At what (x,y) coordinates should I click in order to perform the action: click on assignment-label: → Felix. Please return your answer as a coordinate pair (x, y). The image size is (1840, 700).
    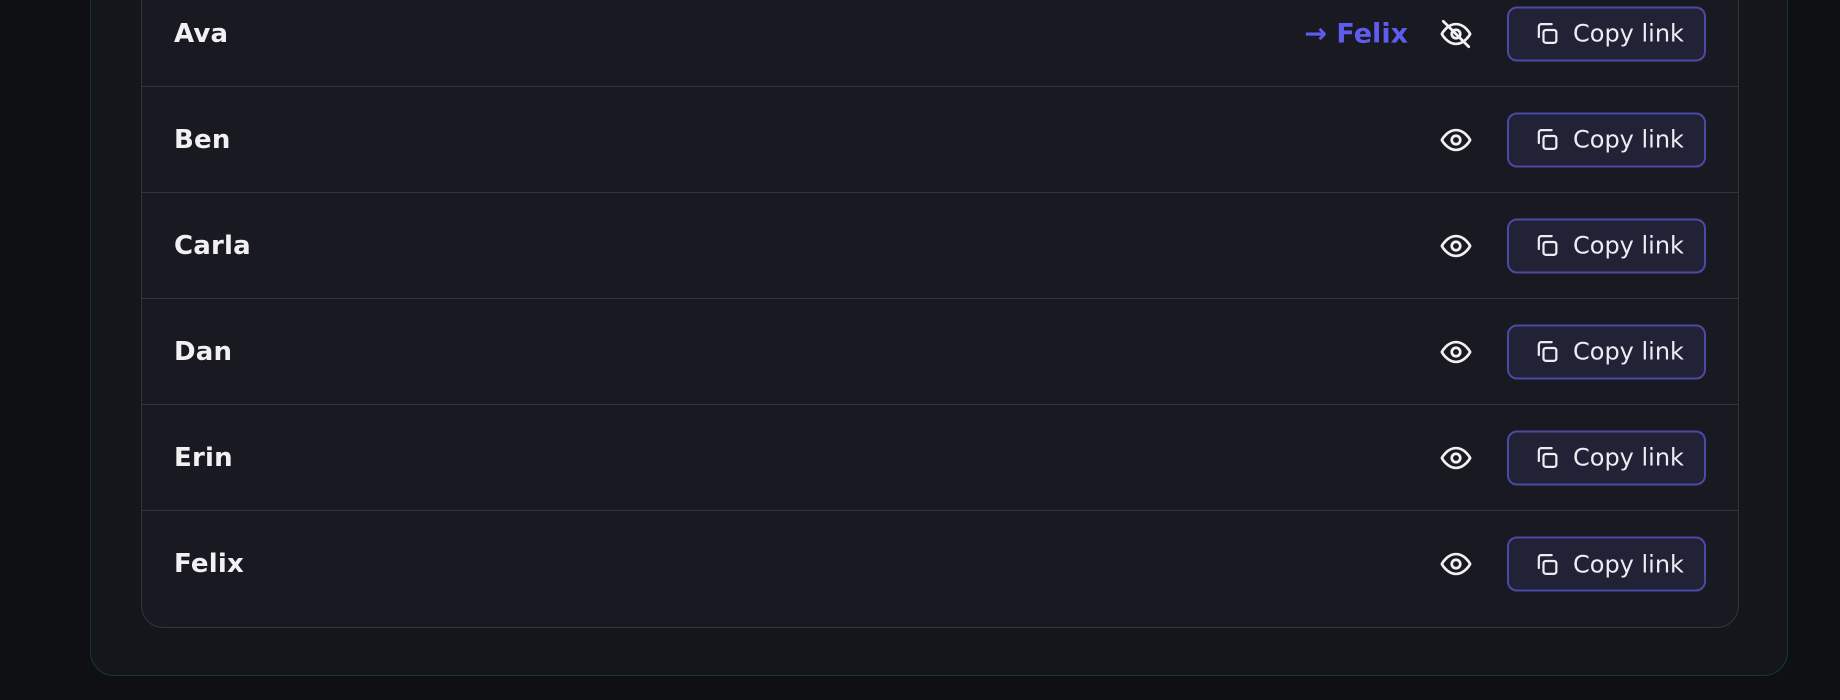
    Looking at the image, I should click on (1356, 33).